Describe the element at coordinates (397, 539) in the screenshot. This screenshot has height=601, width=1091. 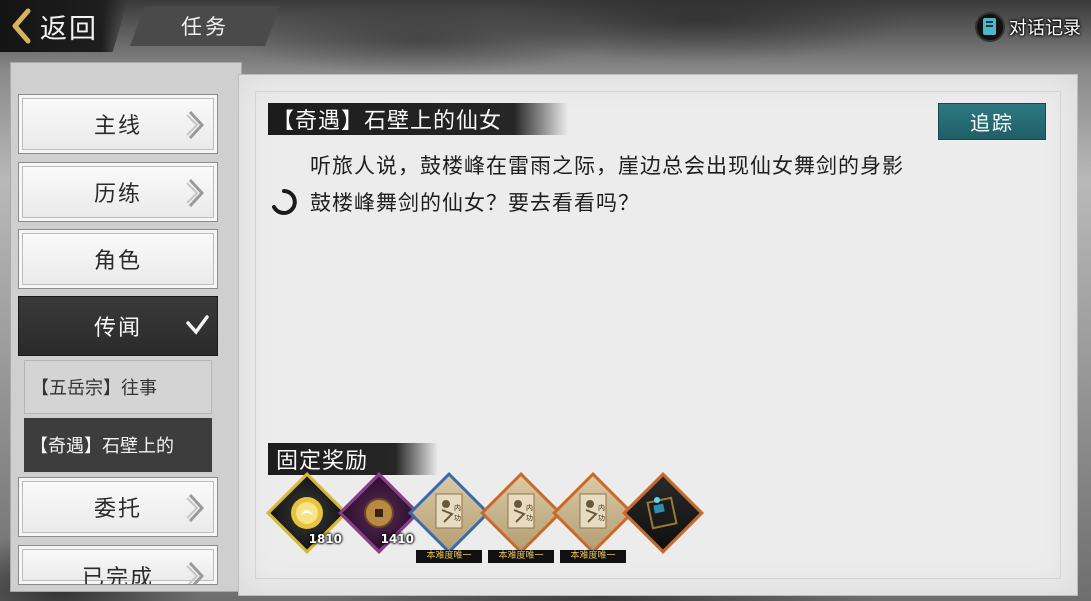
I see `reward-quantity: 1410` at that location.